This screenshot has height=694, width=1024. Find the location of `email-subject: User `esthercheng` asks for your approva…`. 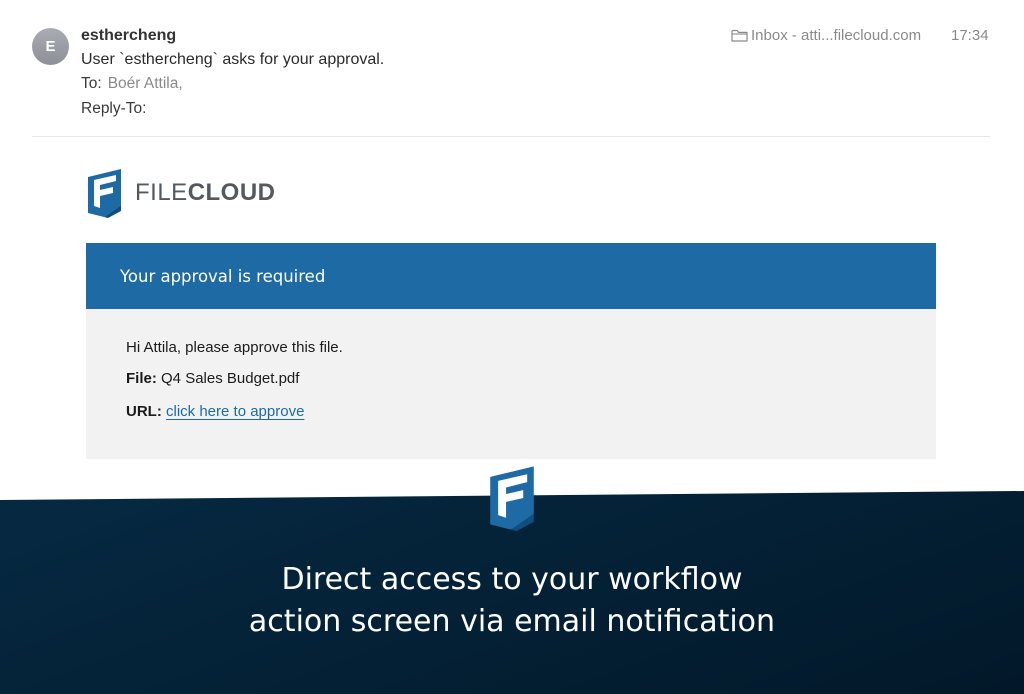

email-subject: User `esthercheng` asks for your approva… is located at coordinates (233, 59).